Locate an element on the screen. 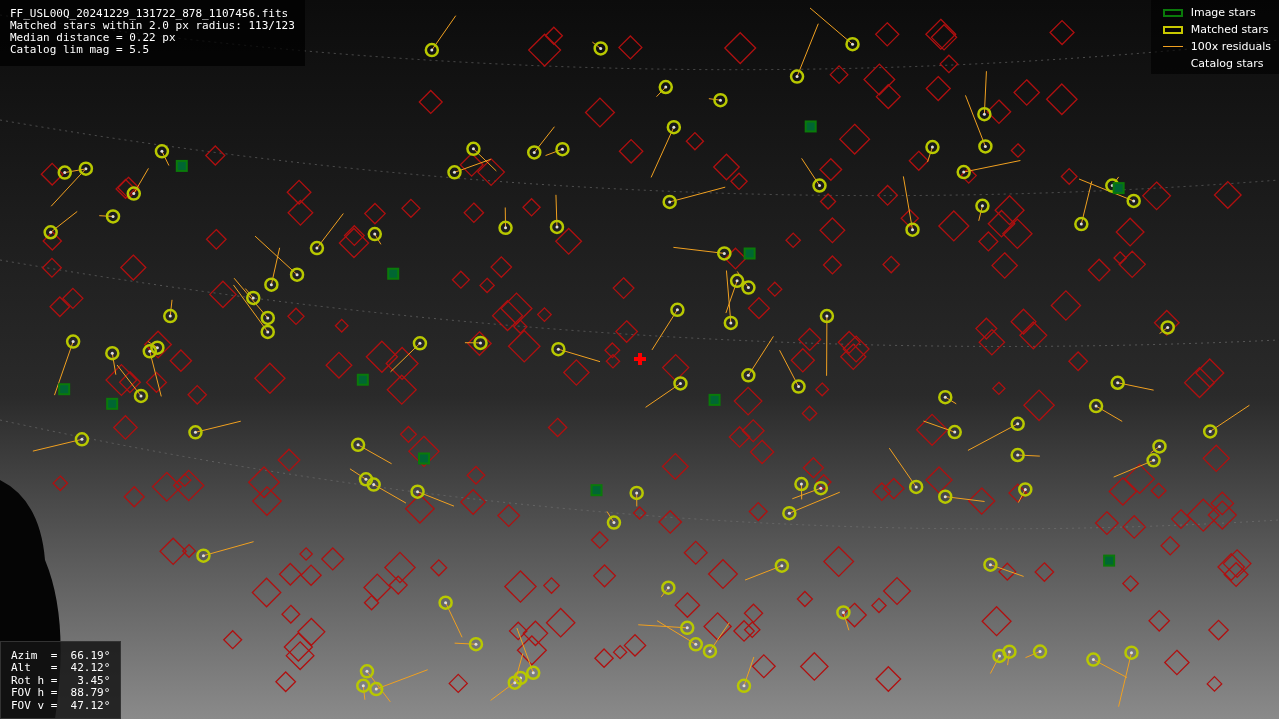  legend-label: Image stars is located at coordinates (1223, 12).